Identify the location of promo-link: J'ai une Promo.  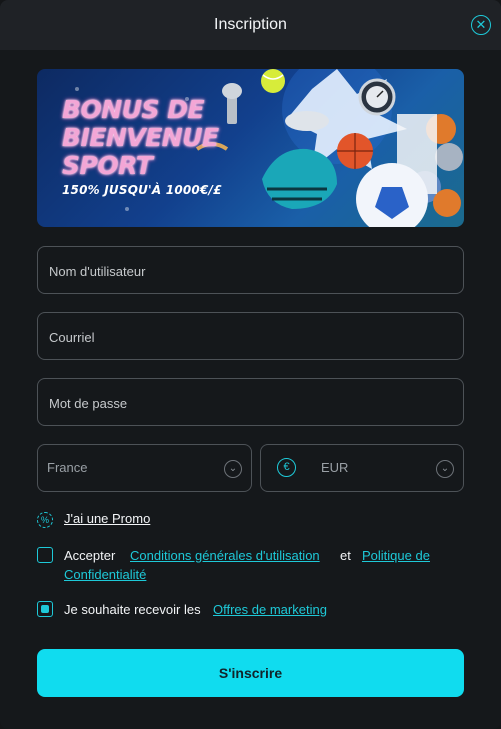
(107, 518).